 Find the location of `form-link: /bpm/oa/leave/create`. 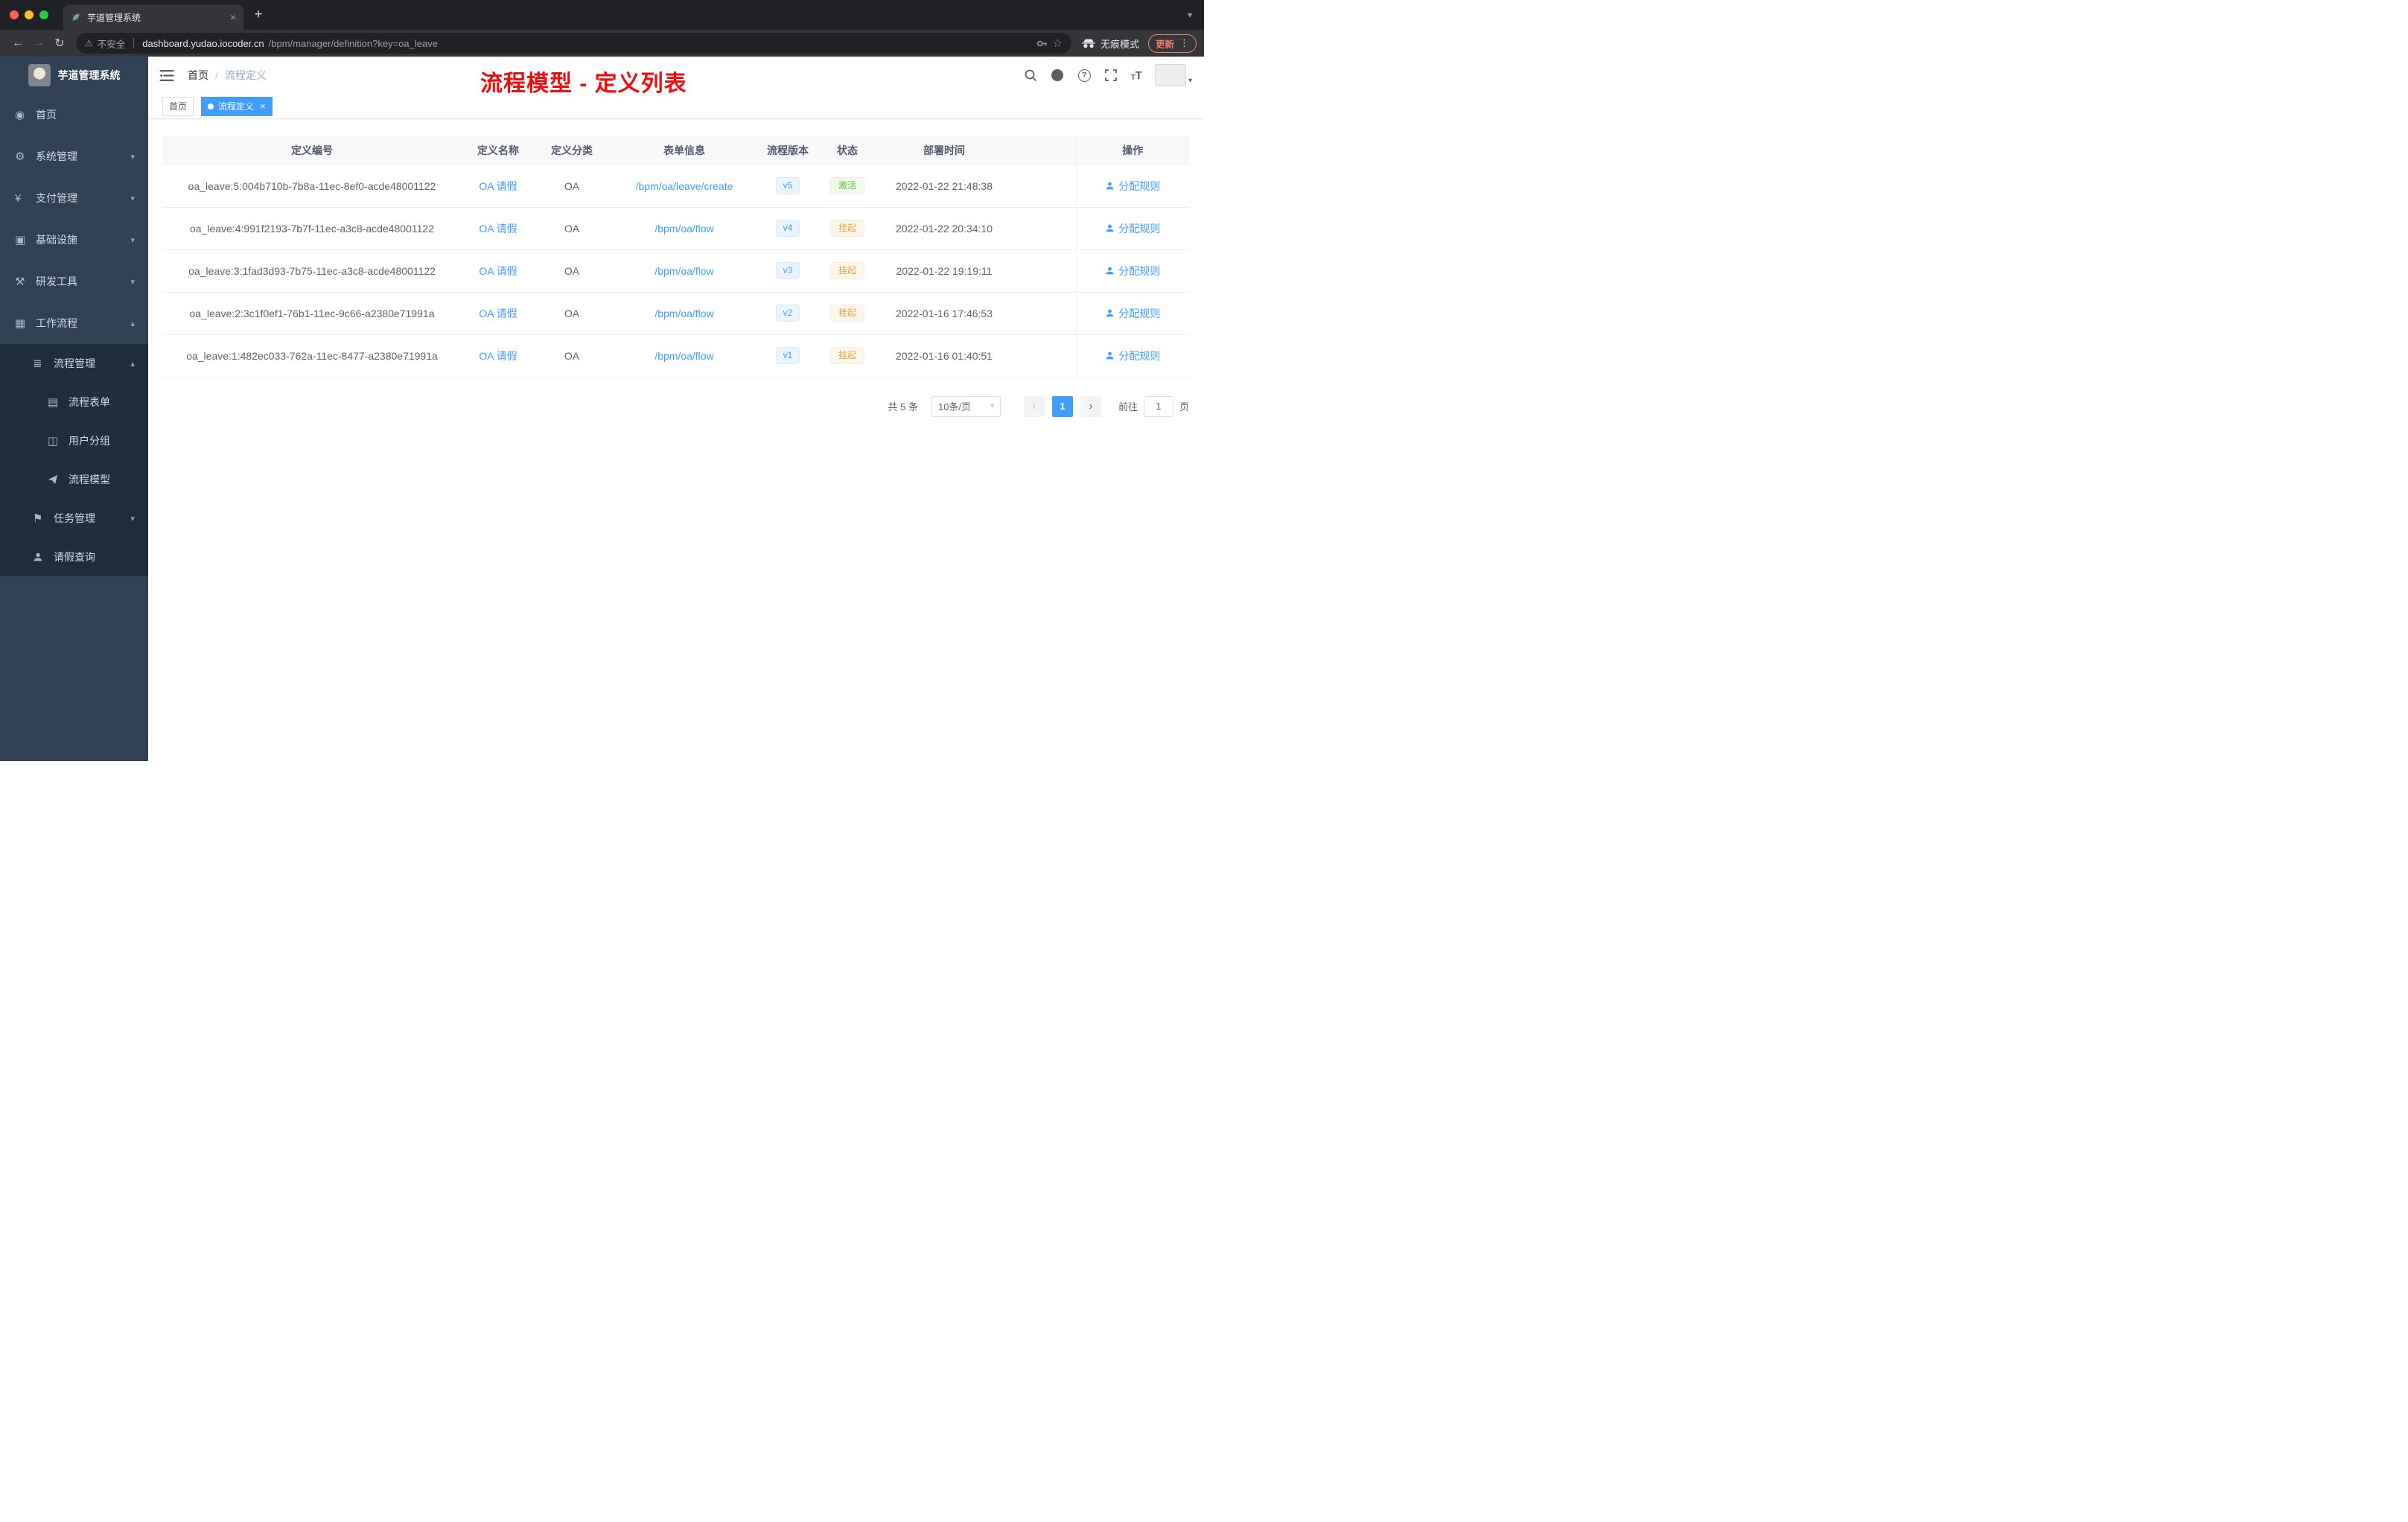

form-link: /bpm/oa/leave/create is located at coordinates (684, 186).